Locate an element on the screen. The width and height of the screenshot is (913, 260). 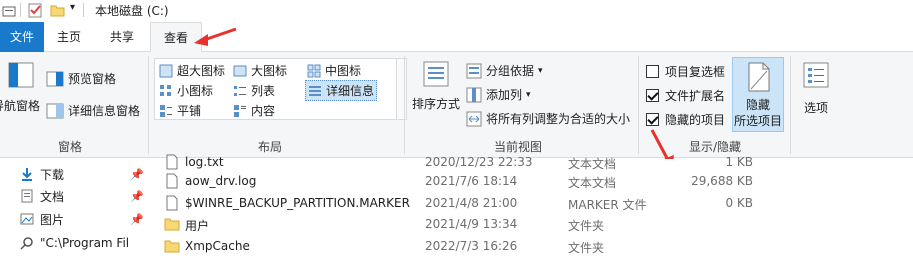
ribbon-tabs: 文件 主页 共享 查看 is located at coordinates (456, 37).